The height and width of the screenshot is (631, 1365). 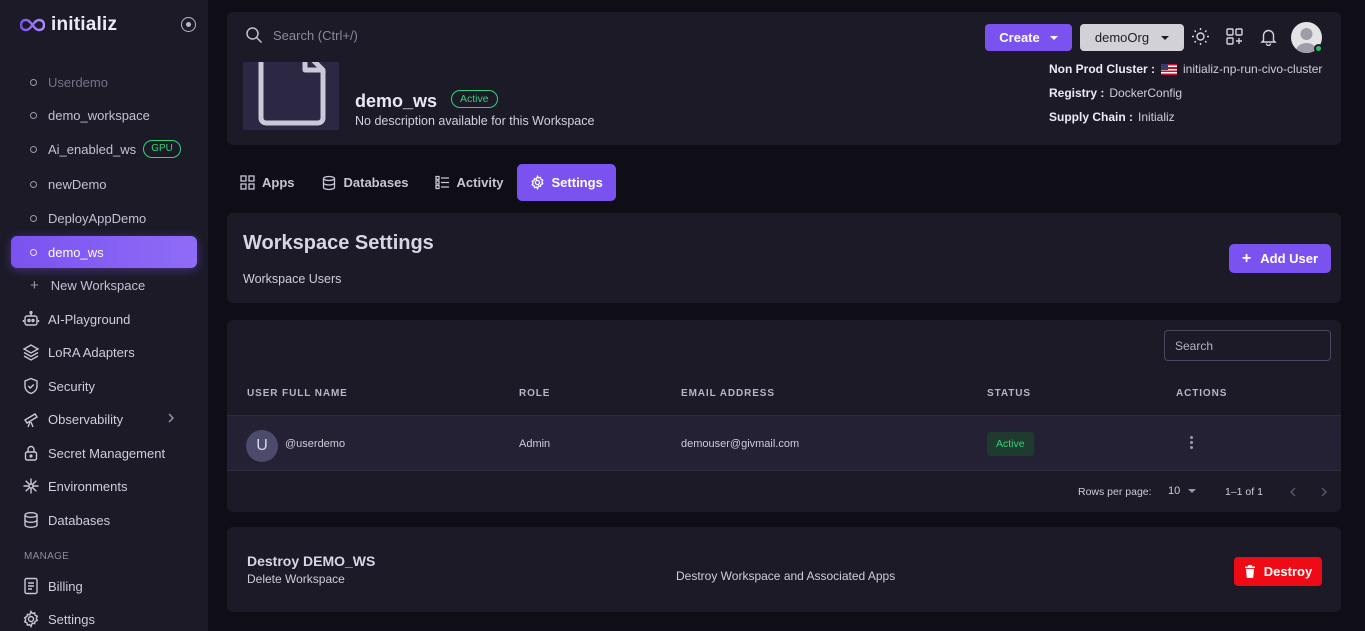 I want to click on brand-name: initializ, so click(x=84, y=24).